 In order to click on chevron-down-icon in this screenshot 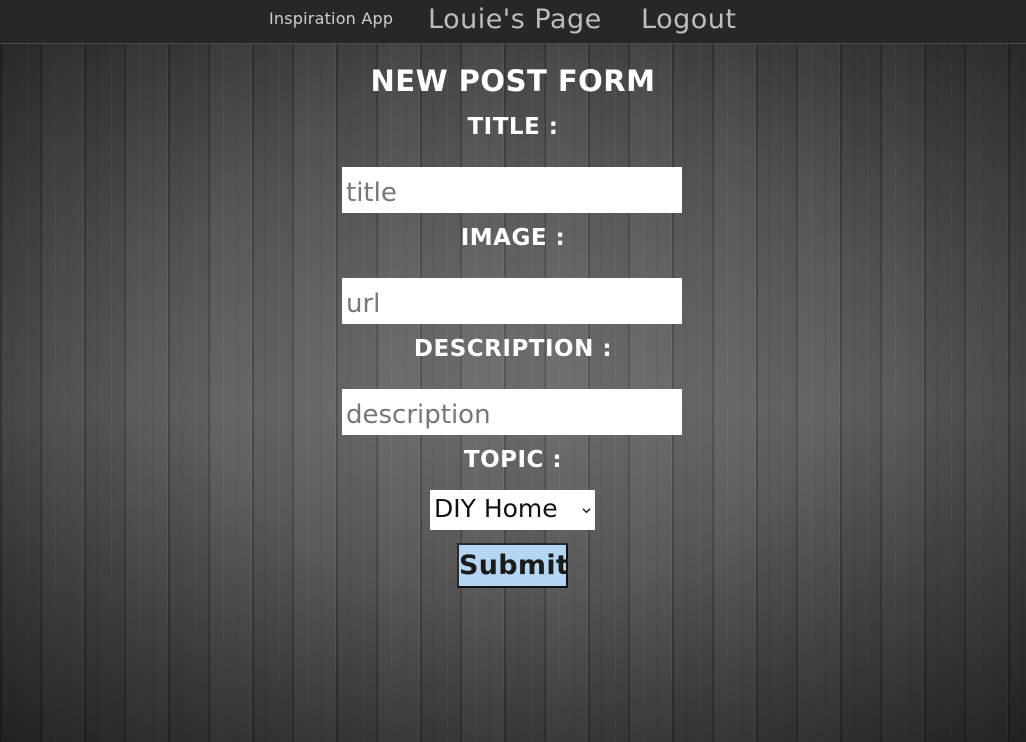, I will do `click(586, 511)`.